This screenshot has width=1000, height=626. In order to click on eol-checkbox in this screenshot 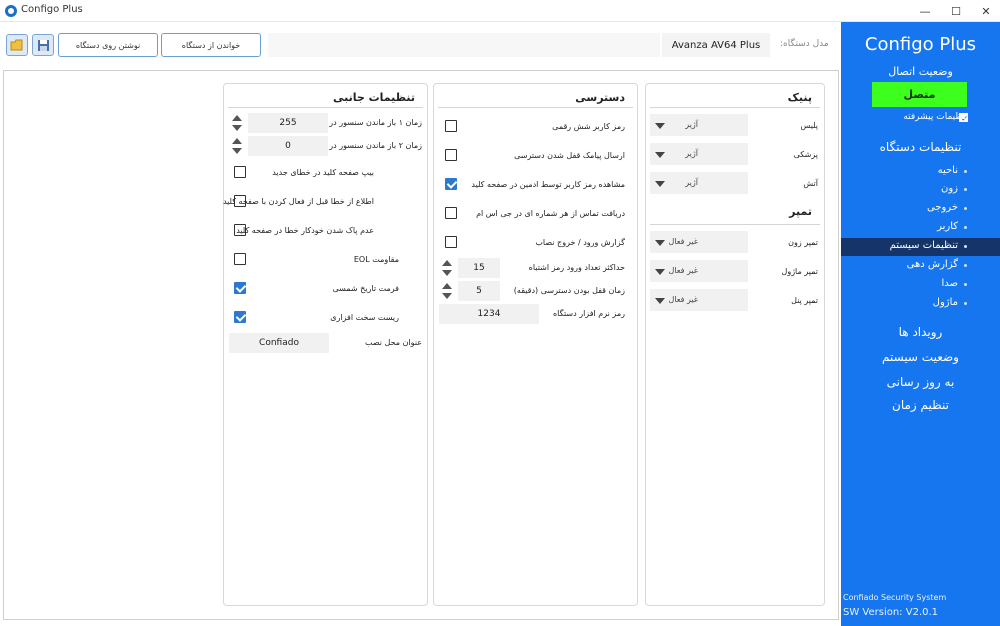, I will do `click(240, 259)`.